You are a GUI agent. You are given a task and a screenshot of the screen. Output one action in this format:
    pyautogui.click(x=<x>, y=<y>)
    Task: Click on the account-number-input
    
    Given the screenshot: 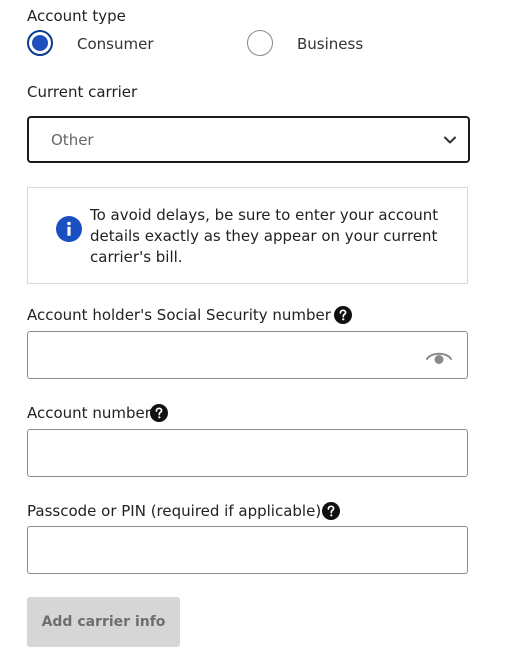 What is the action you would take?
    pyautogui.click(x=247, y=453)
    